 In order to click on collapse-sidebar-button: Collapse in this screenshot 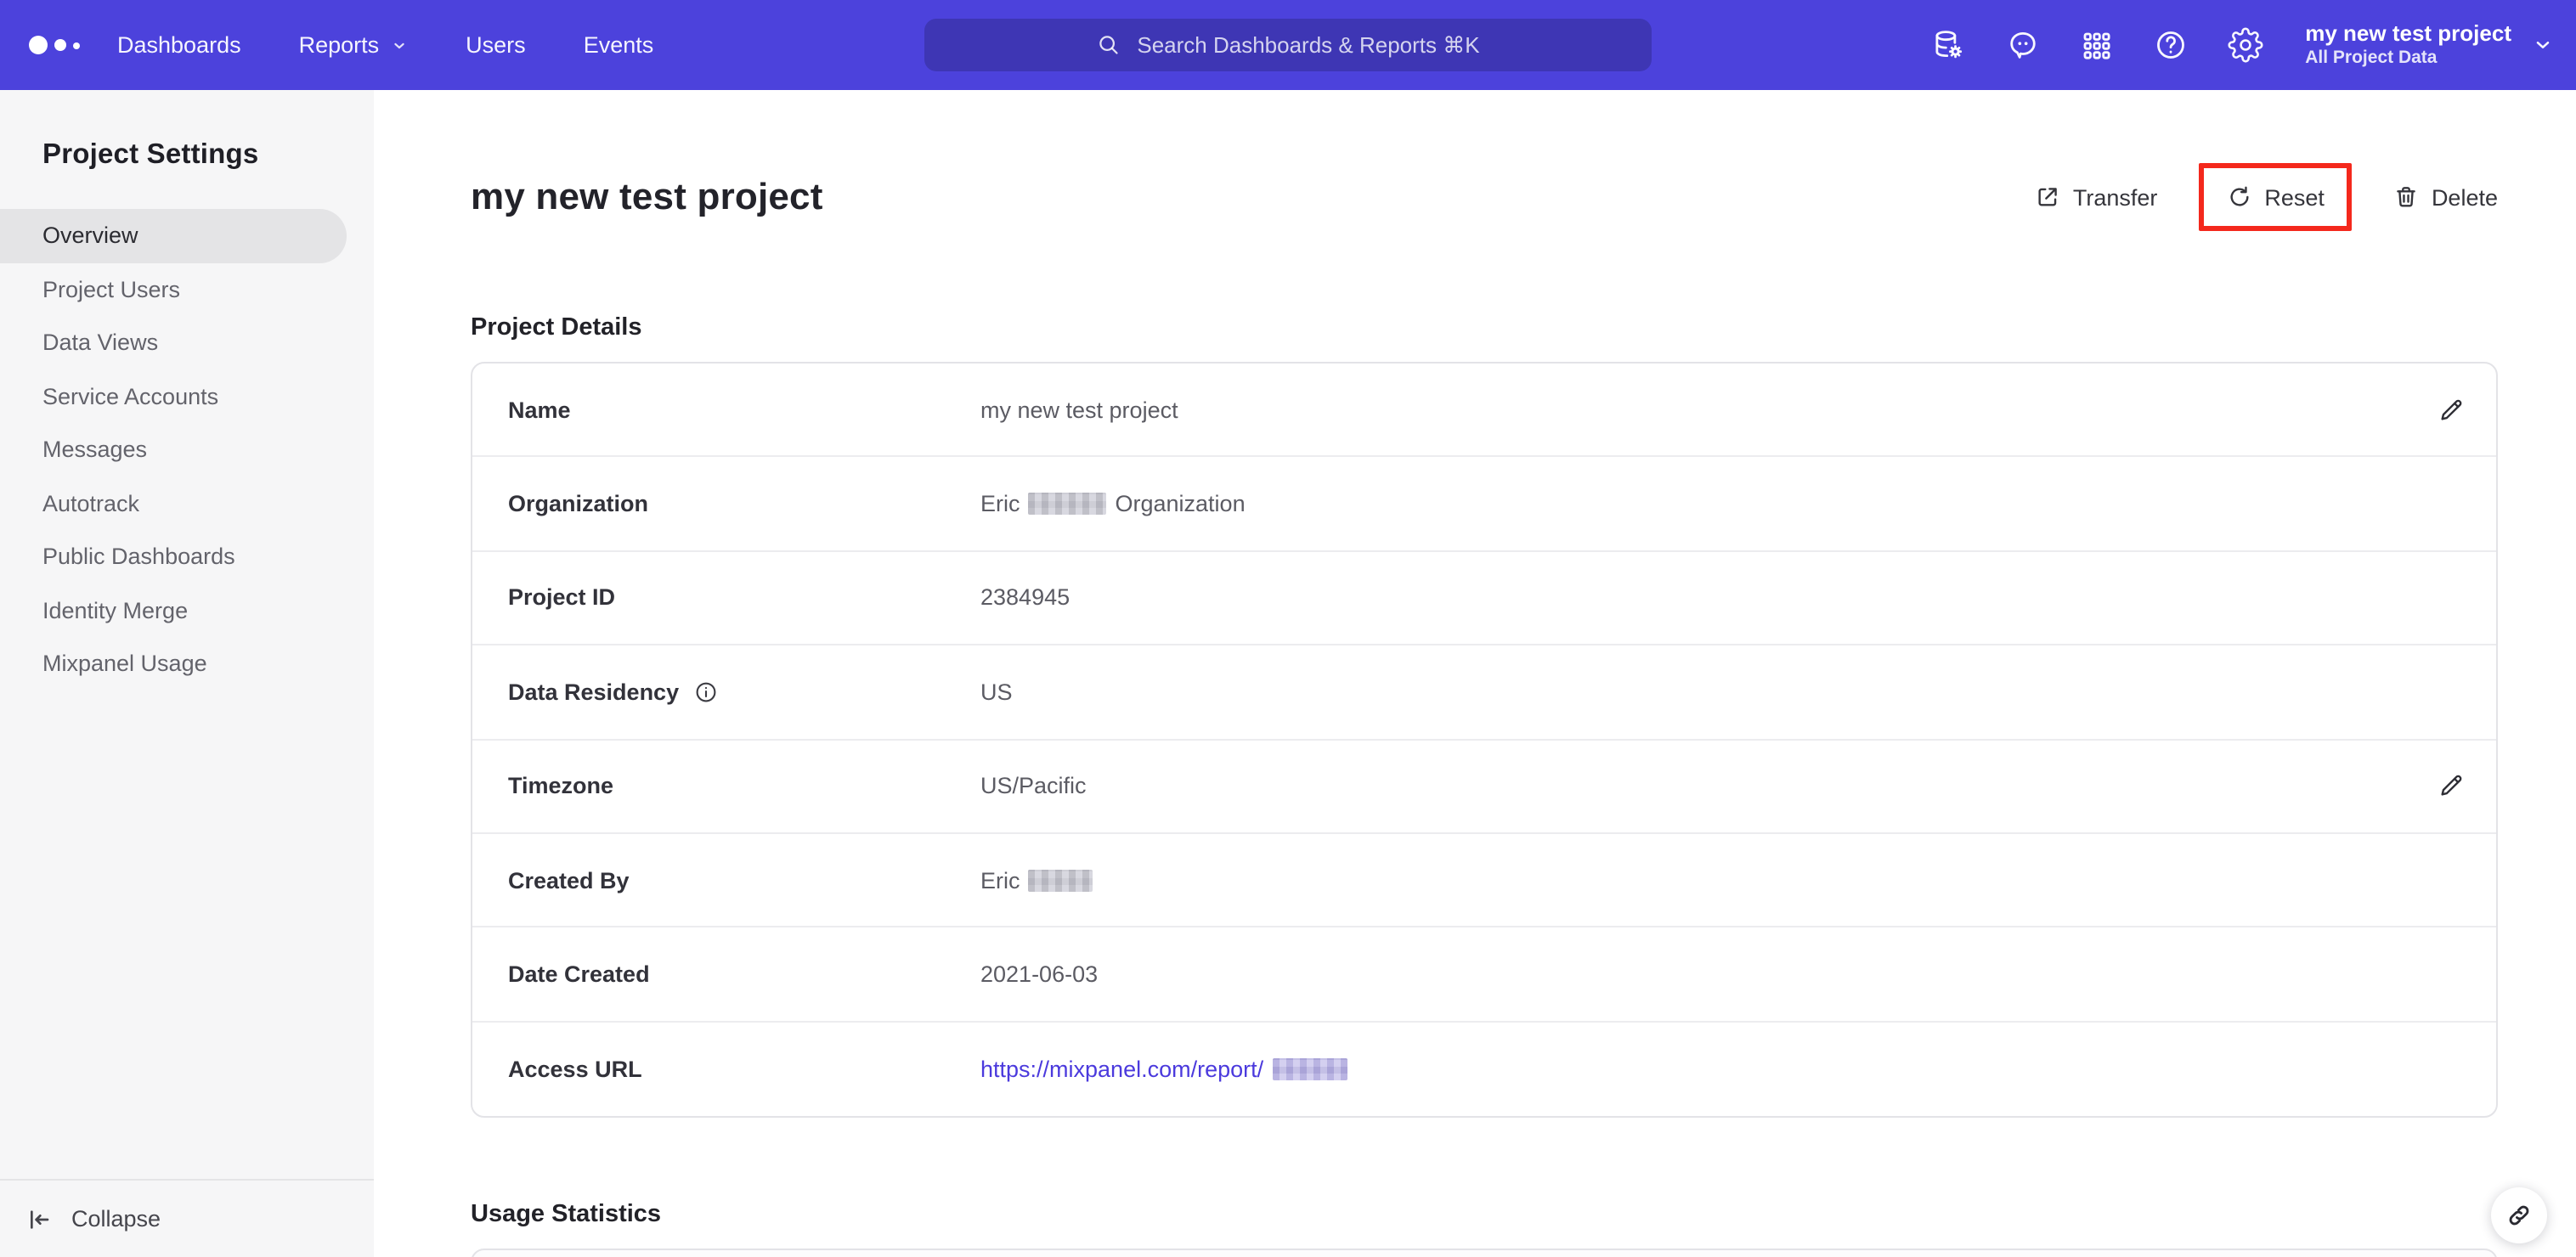, I will do `click(187, 1218)`.